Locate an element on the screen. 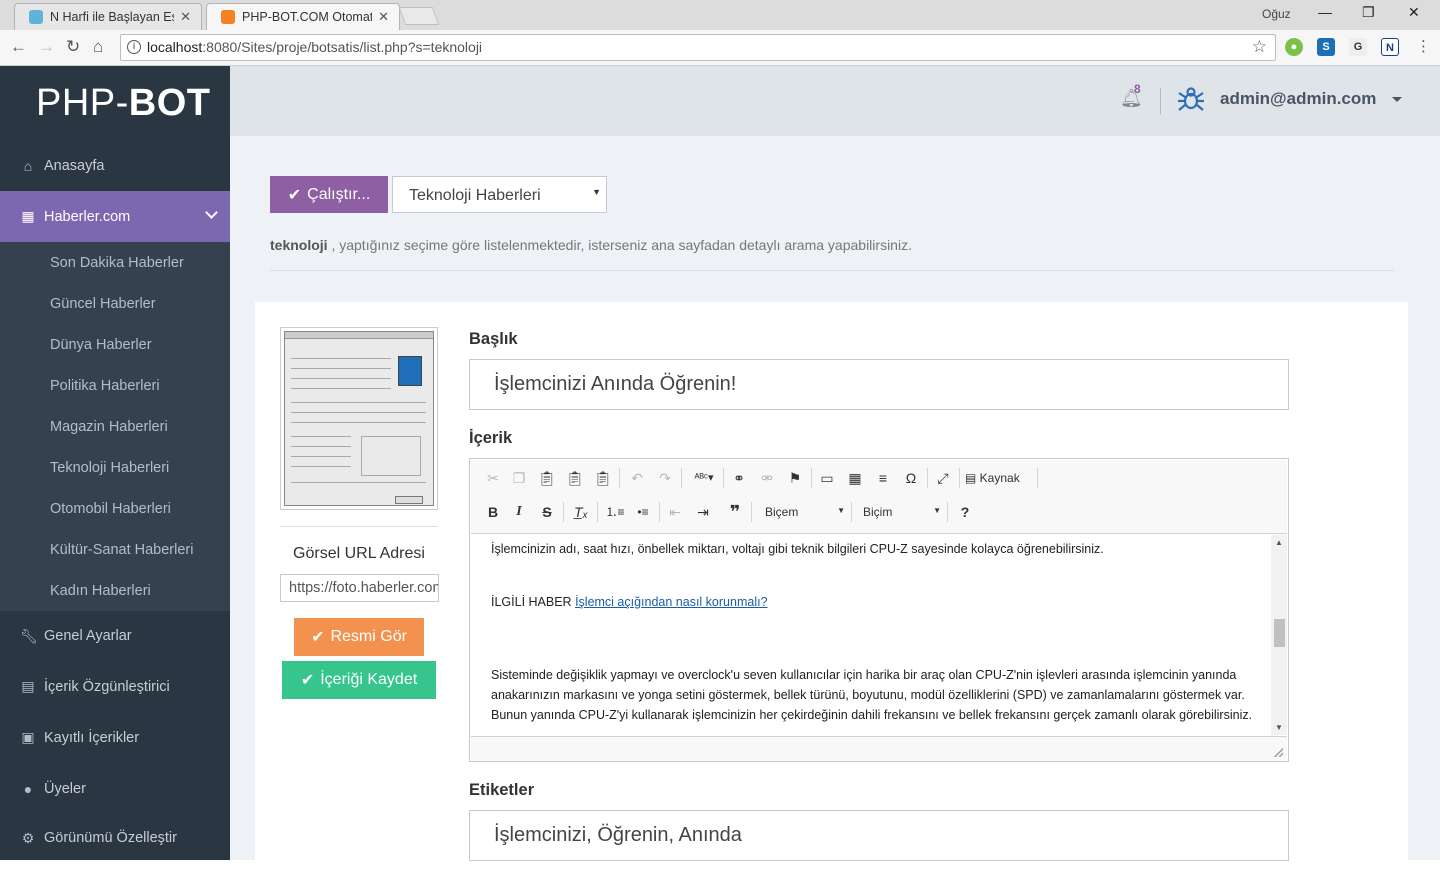 The image size is (1440, 872). sidebar-item-uyeler: ● Üyeler is located at coordinates (115, 788).